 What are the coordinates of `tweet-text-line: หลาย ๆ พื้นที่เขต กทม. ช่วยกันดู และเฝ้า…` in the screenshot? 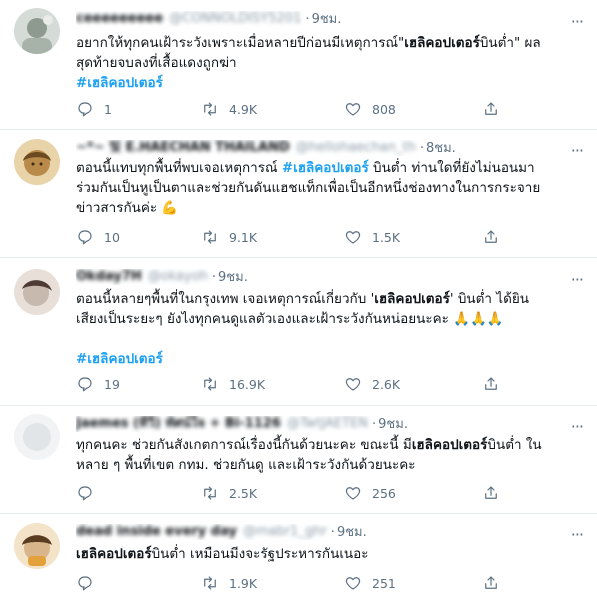 It's located at (327, 465).